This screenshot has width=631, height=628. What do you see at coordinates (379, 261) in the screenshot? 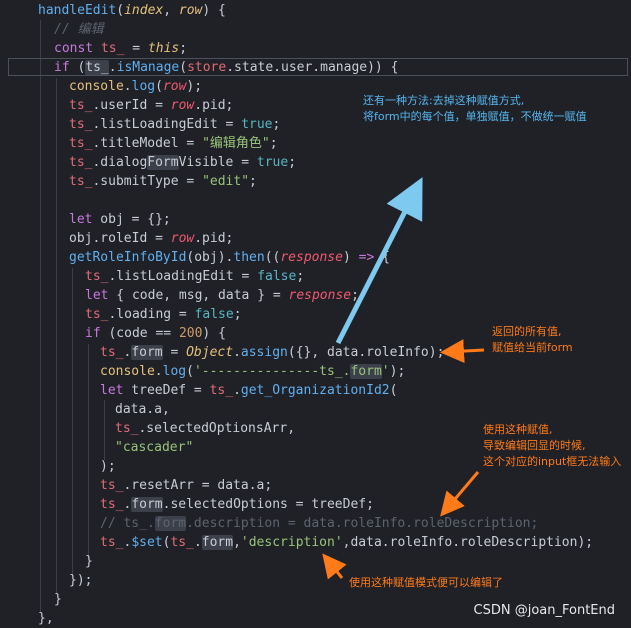
I see `blue-arrow` at bounding box center [379, 261].